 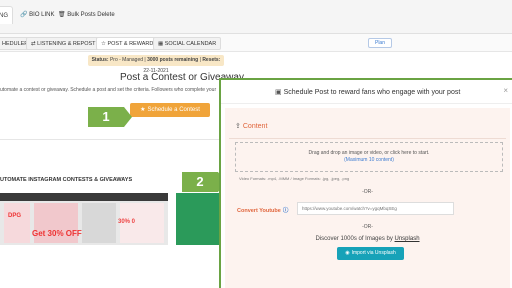 What do you see at coordinates (110, 139) in the screenshot?
I see `divider` at bounding box center [110, 139].